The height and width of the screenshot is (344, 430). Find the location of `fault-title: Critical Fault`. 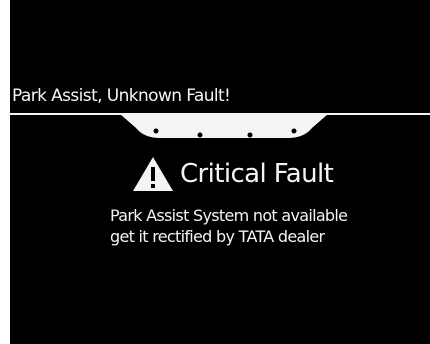

fault-title: Critical Fault is located at coordinates (257, 174).